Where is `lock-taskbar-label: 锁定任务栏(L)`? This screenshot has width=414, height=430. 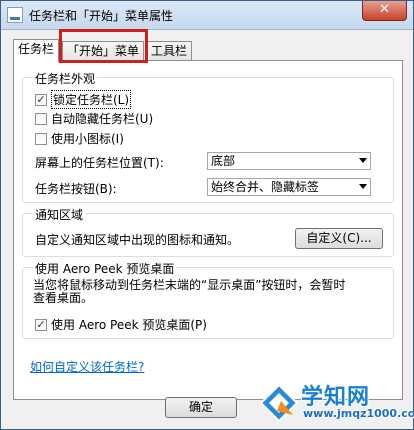 lock-taskbar-label: 锁定任务栏(L) is located at coordinates (91, 99).